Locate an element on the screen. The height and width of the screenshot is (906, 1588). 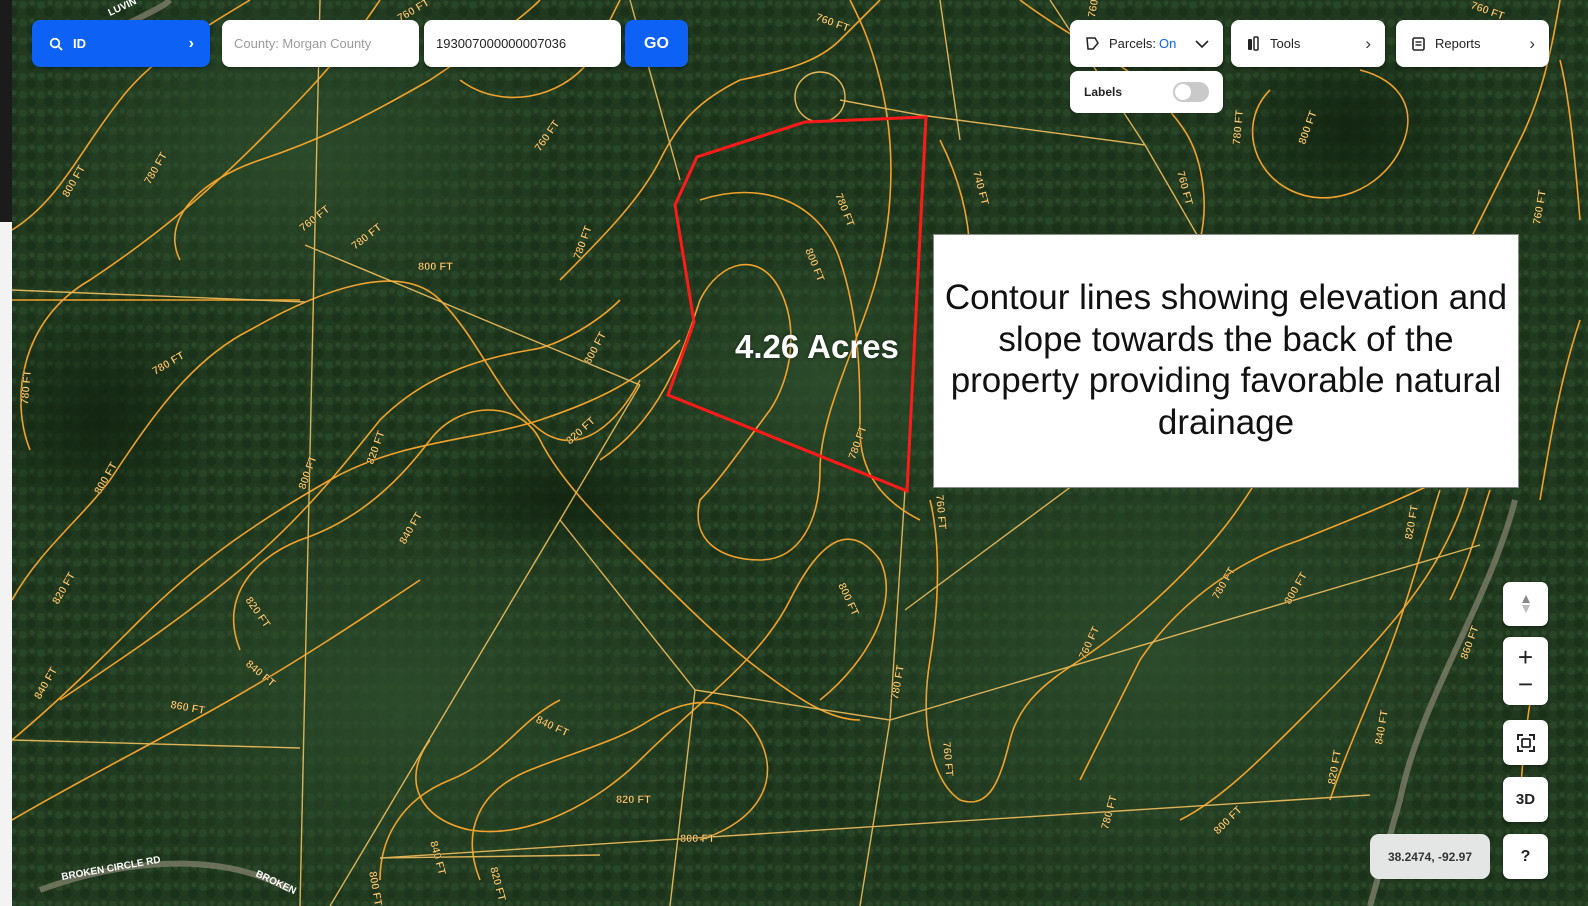
fit-bounds-icon is located at coordinates (1525, 742).